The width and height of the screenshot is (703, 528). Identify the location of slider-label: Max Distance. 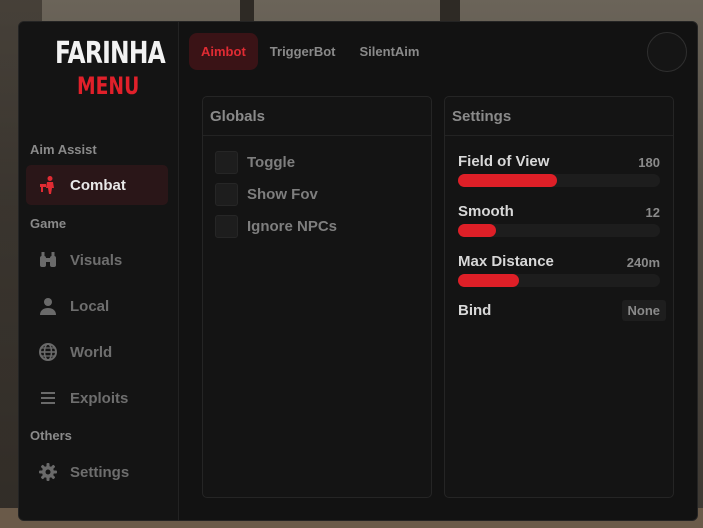
(506, 261).